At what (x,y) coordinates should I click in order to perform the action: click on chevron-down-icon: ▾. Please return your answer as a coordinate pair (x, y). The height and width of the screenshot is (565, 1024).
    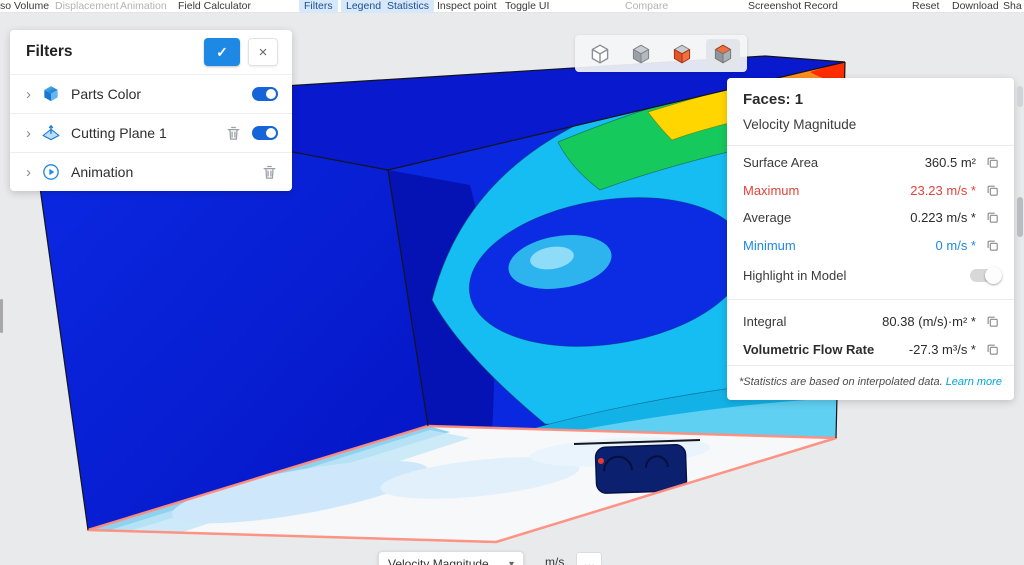
    Looking at the image, I should click on (511, 561).